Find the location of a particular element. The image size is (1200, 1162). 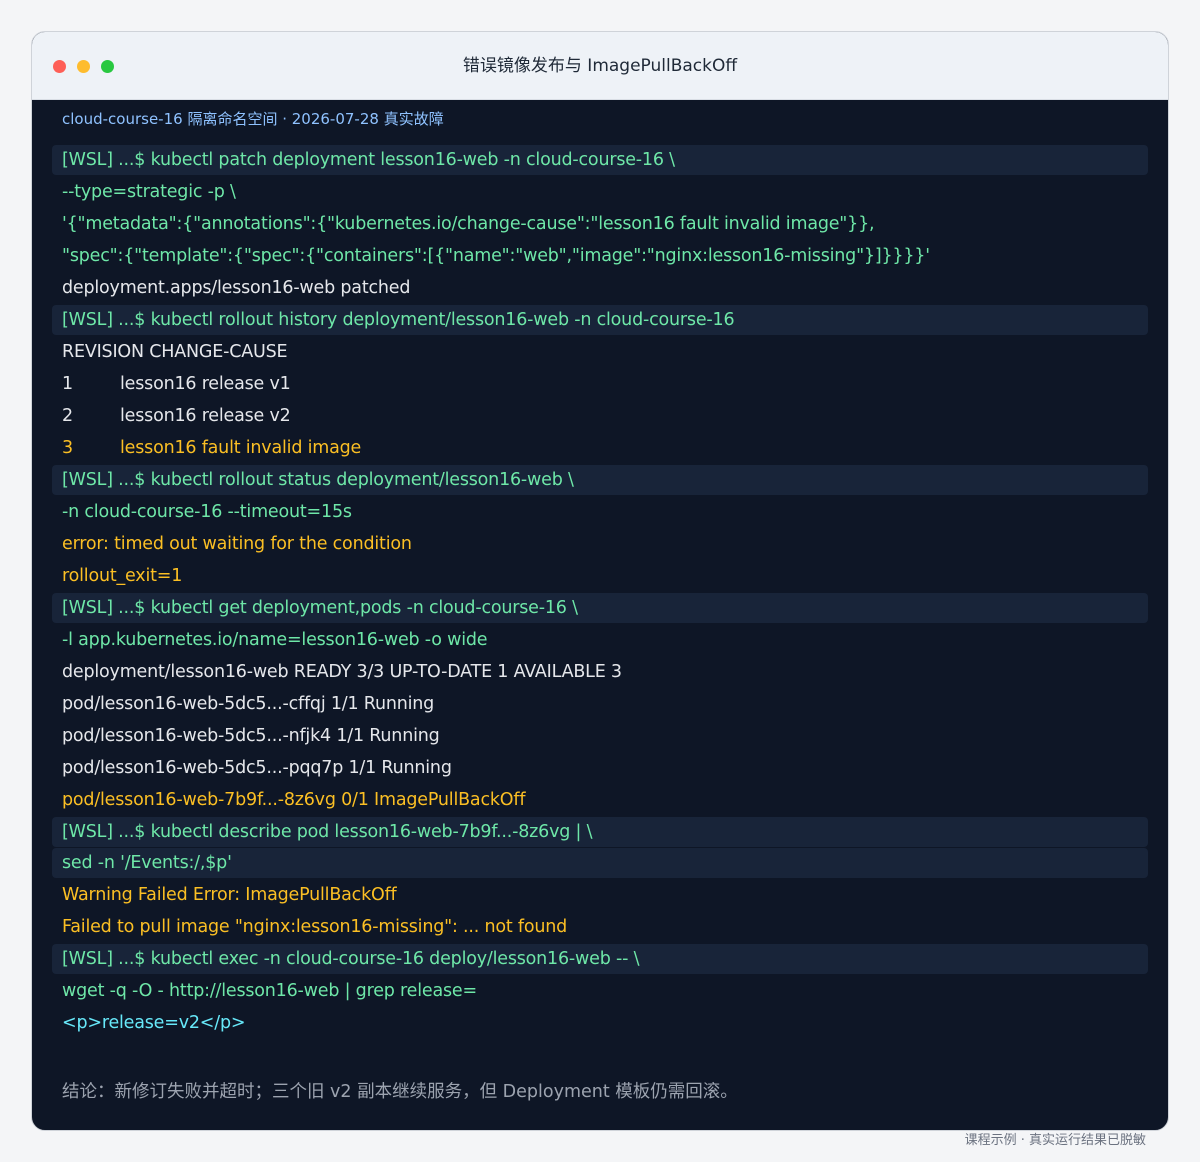

terminal-result-line: <p>release=v2</p> is located at coordinates (154, 1023).